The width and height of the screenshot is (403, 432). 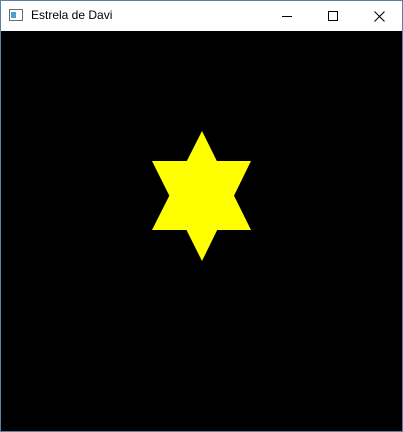 I want to click on minimize-icon, so click(x=287, y=16).